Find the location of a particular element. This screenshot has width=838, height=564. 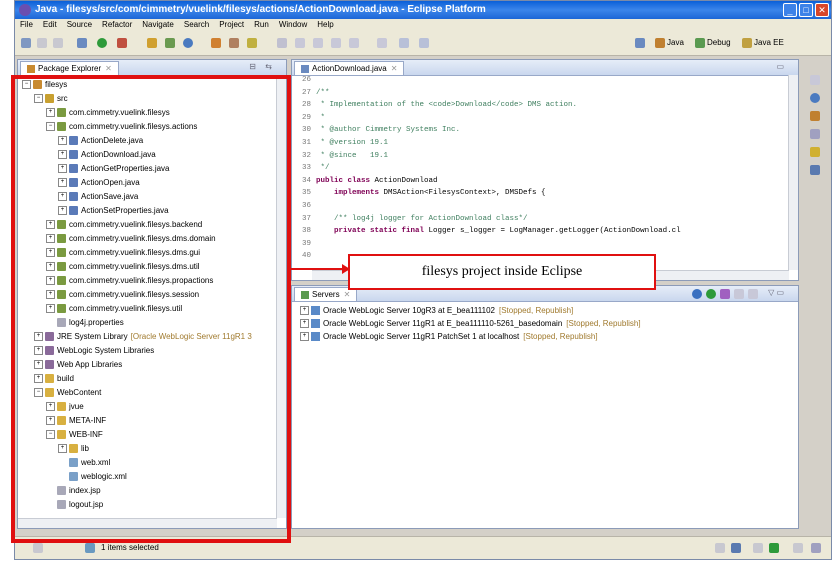

progress-icon is located at coordinates (758, 548).